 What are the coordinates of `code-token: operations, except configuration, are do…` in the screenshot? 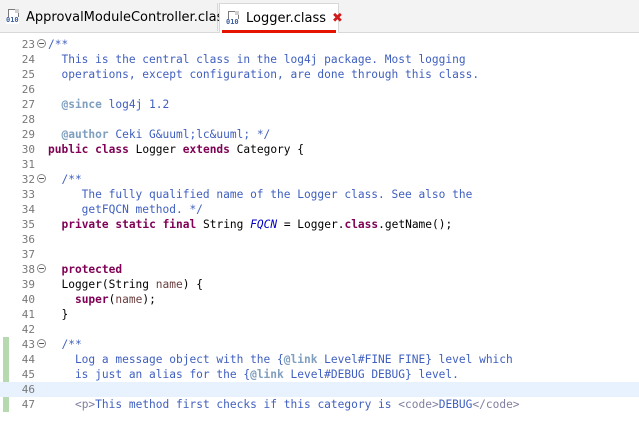 It's located at (264, 74).